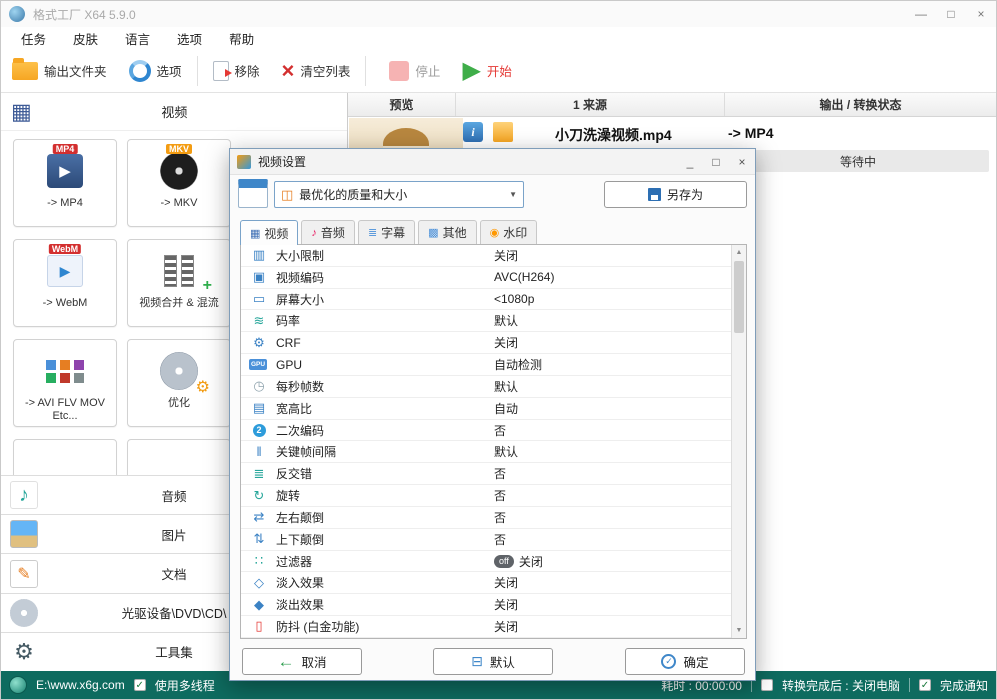  I want to click on multithread-checkbox: ✓, so click(139, 685).